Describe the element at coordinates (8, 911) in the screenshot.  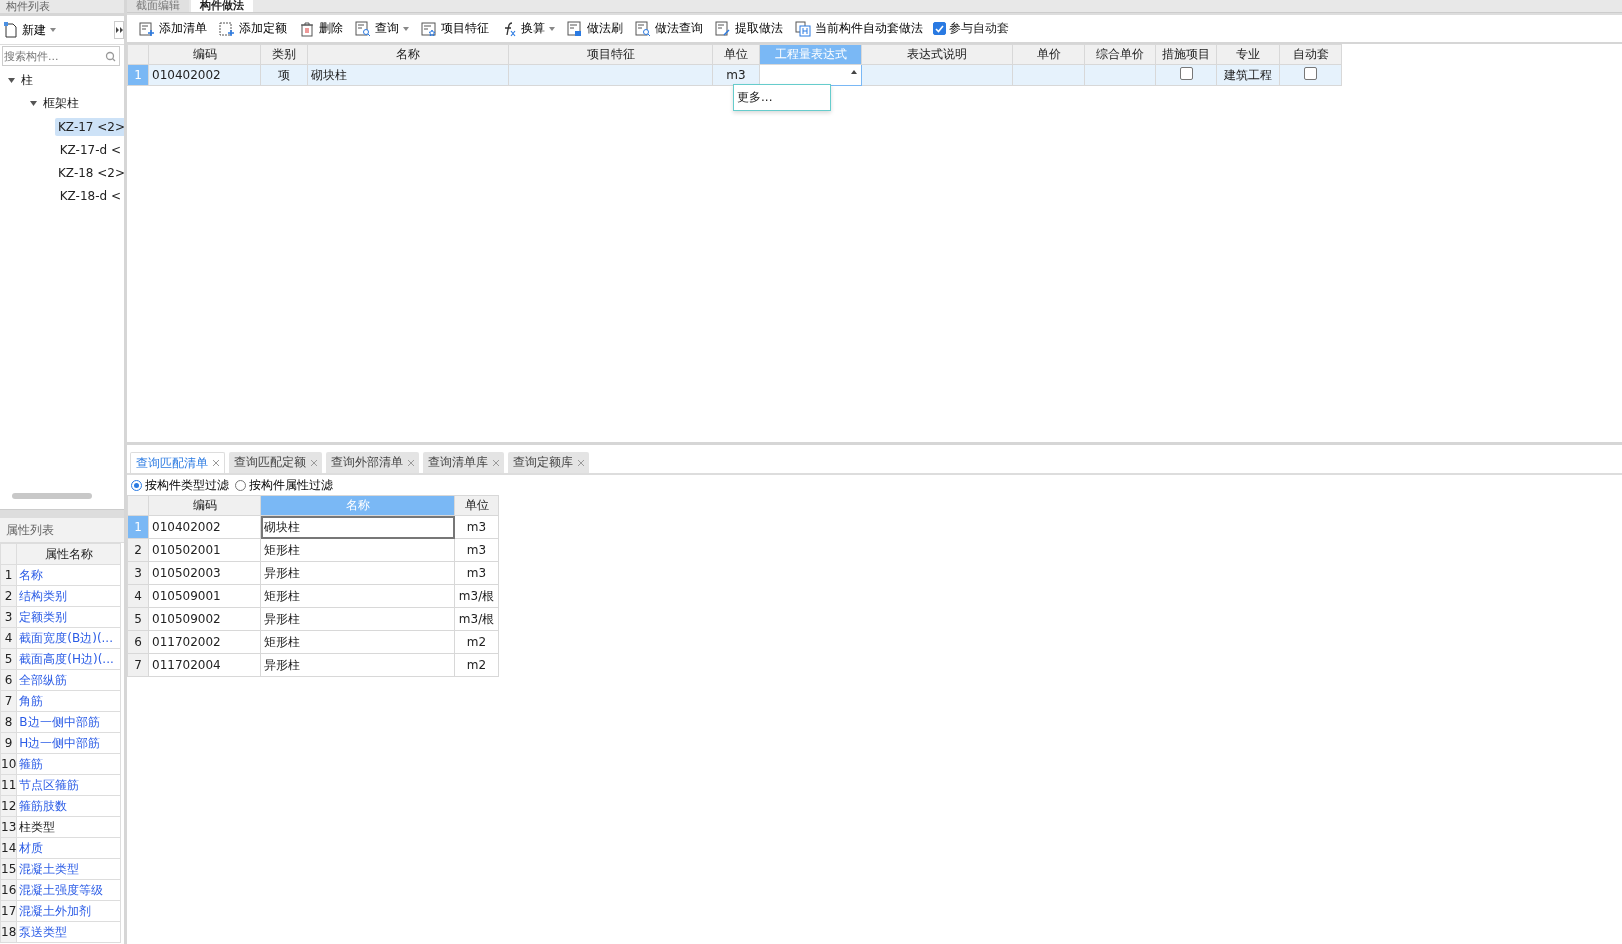
I see `row-number: 17` at that location.